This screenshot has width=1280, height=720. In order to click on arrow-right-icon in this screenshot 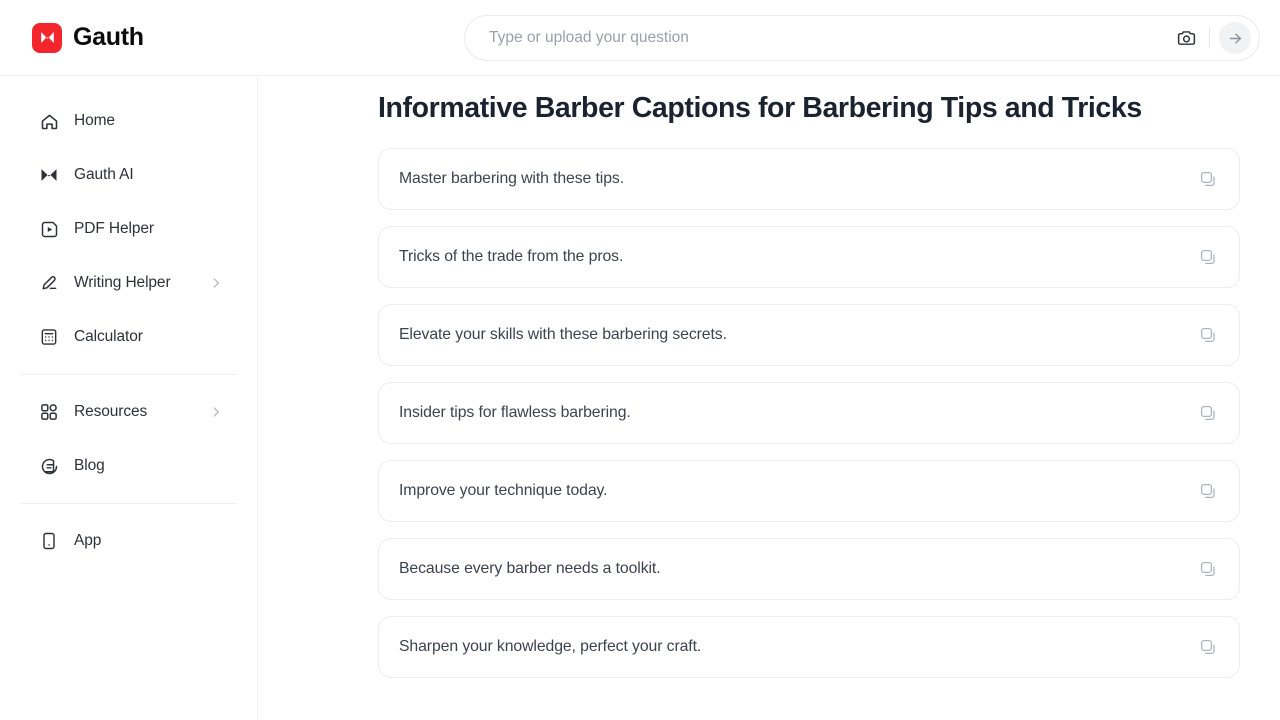, I will do `click(1235, 38)`.